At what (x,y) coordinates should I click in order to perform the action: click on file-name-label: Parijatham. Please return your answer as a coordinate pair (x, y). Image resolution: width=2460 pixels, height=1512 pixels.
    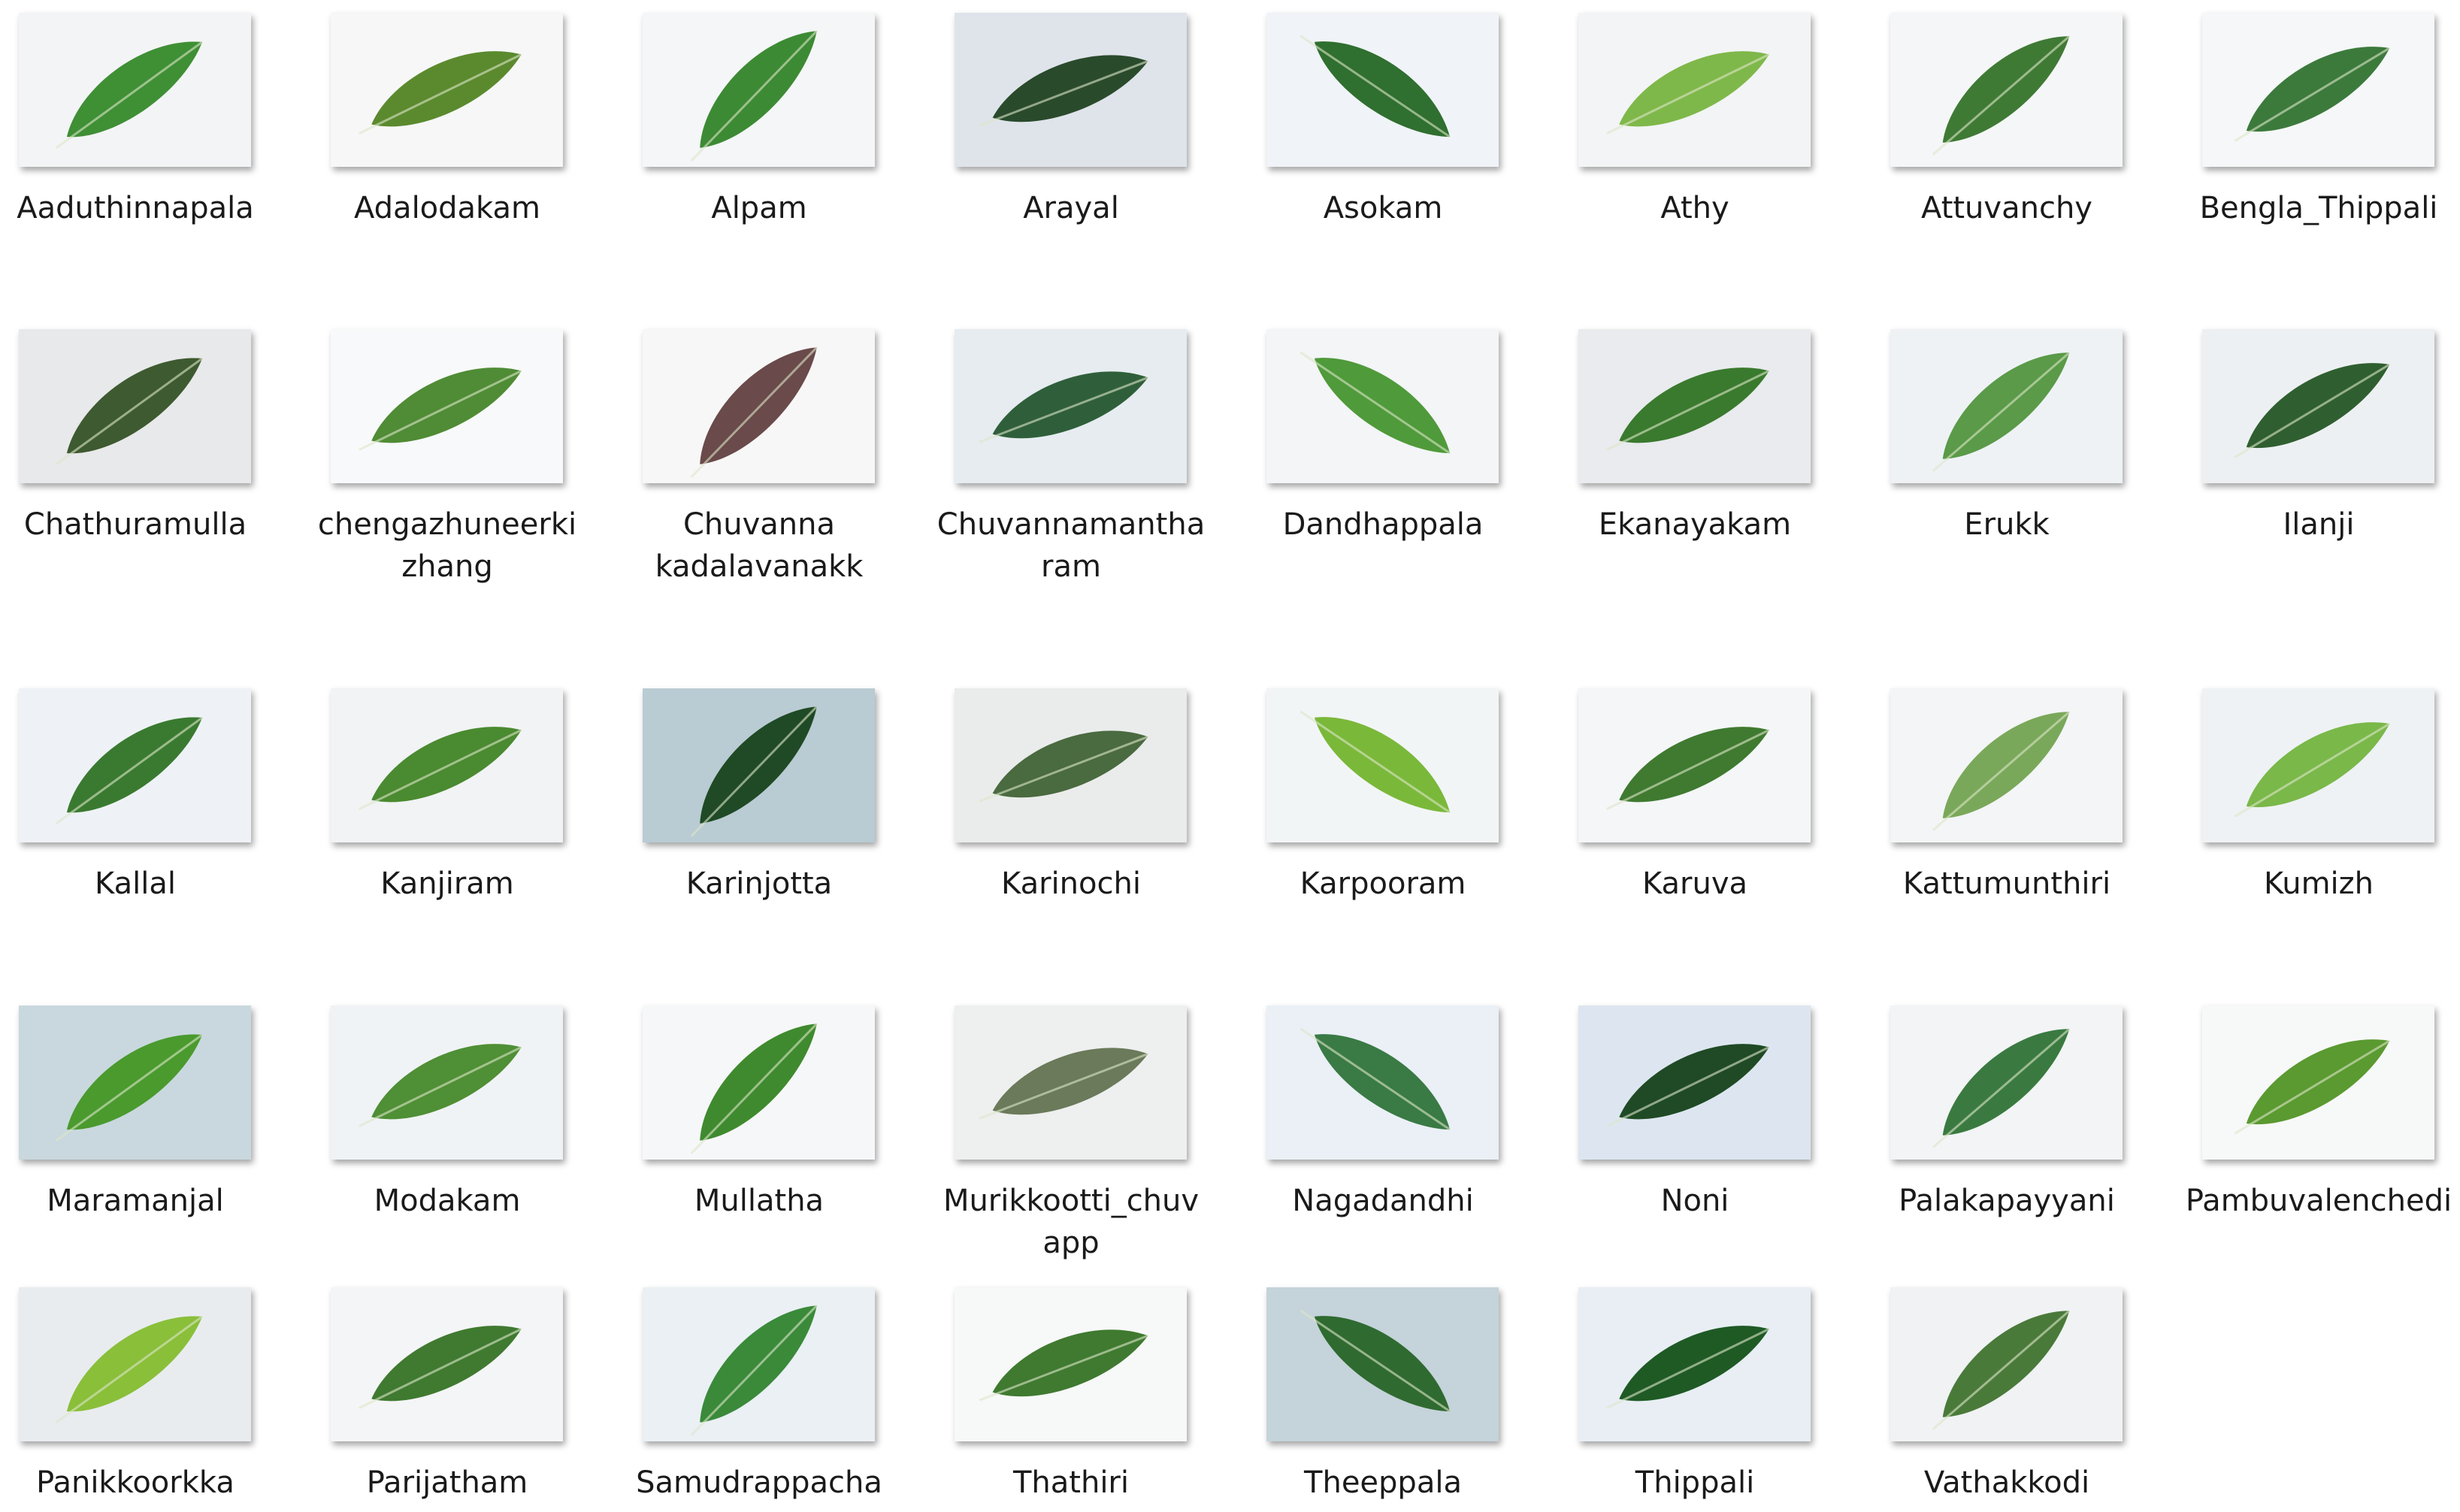
    Looking at the image, I should click on (447, 1483).